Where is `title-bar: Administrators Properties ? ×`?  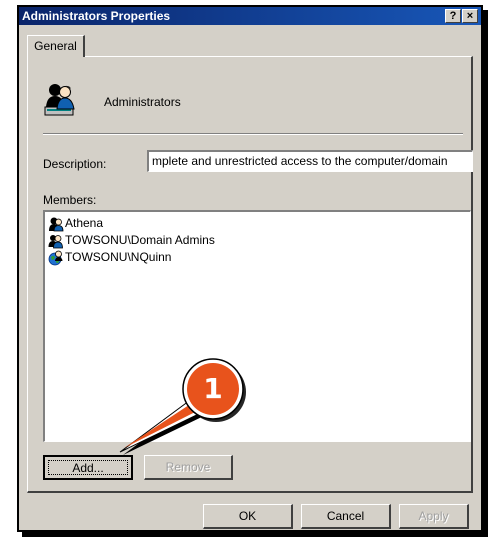
title-bar: Administrators Properties ? × is located at coordinates (250, 16).